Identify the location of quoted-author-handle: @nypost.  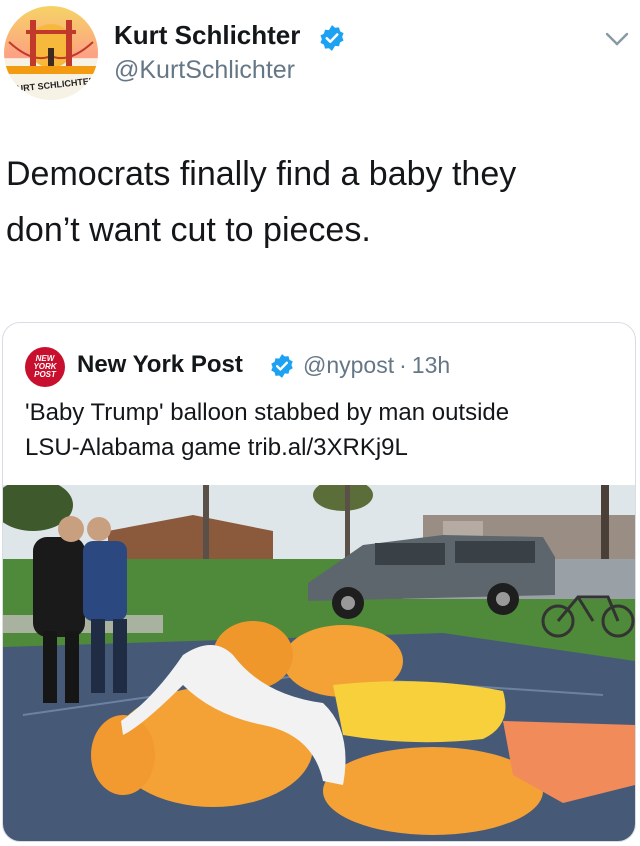
(348, 365).